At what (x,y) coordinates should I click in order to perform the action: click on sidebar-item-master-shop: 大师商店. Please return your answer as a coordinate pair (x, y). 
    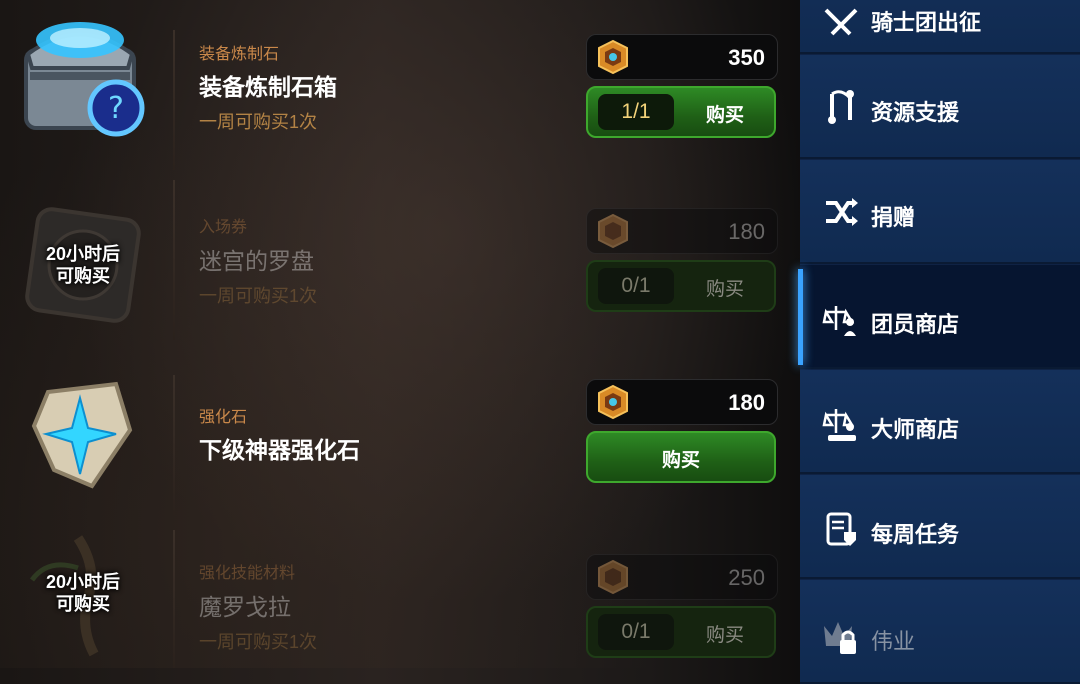
    Looking at the image, I should click on (940, 422).